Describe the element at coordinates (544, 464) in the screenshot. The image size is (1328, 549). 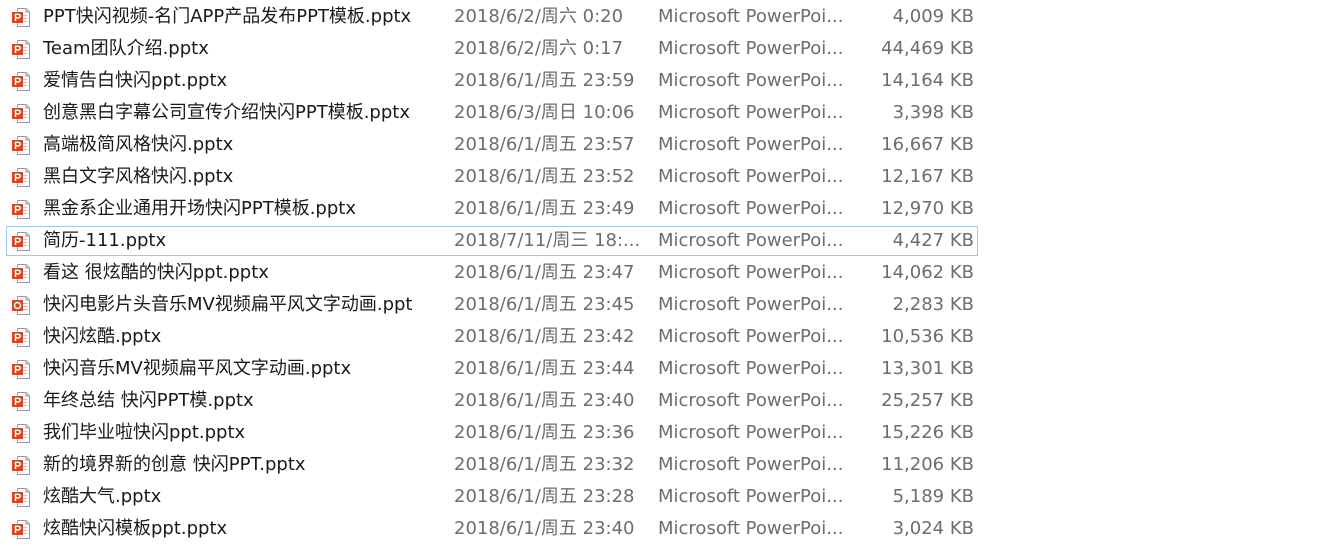
I see `file-date-modified: 2018/6/1/周五 23:32` at that location.